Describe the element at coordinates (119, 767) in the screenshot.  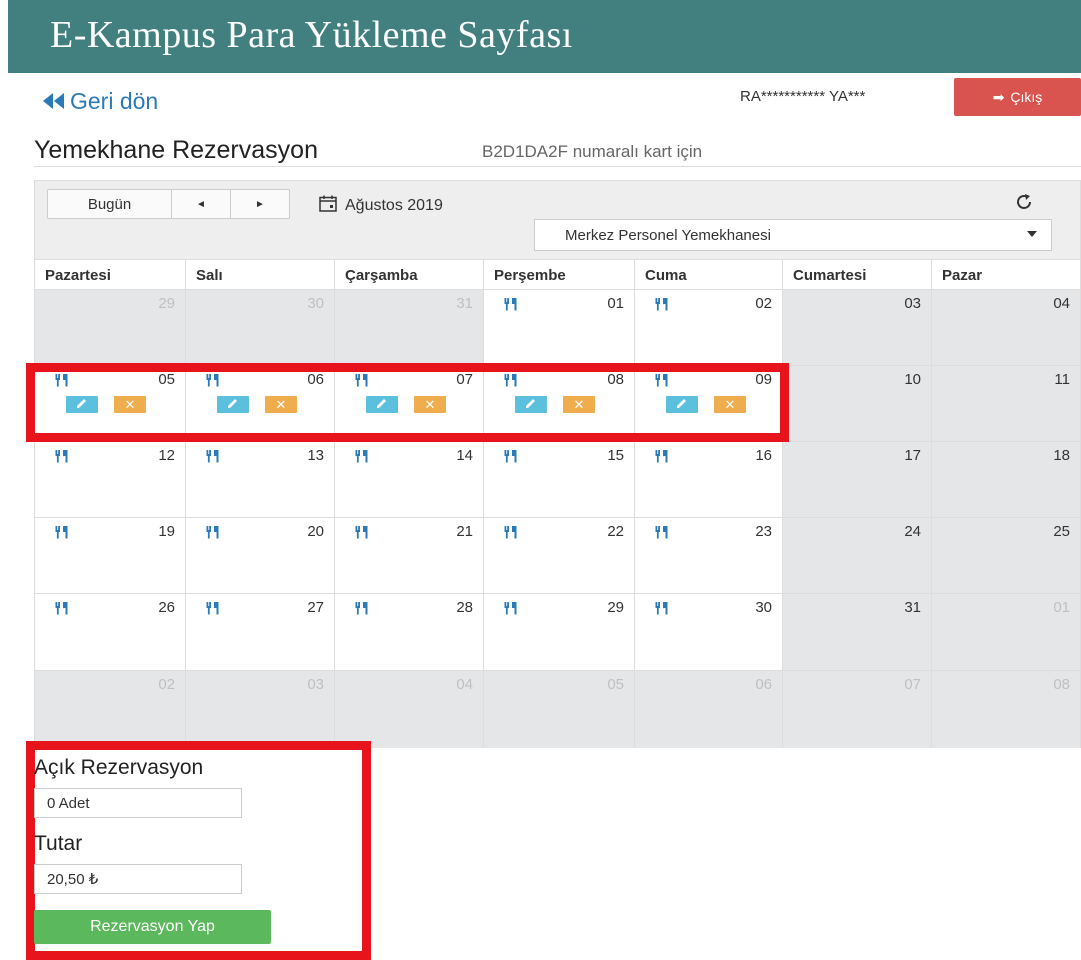
I see `open-reservation-label: Açık Rezervasyon` at that location.